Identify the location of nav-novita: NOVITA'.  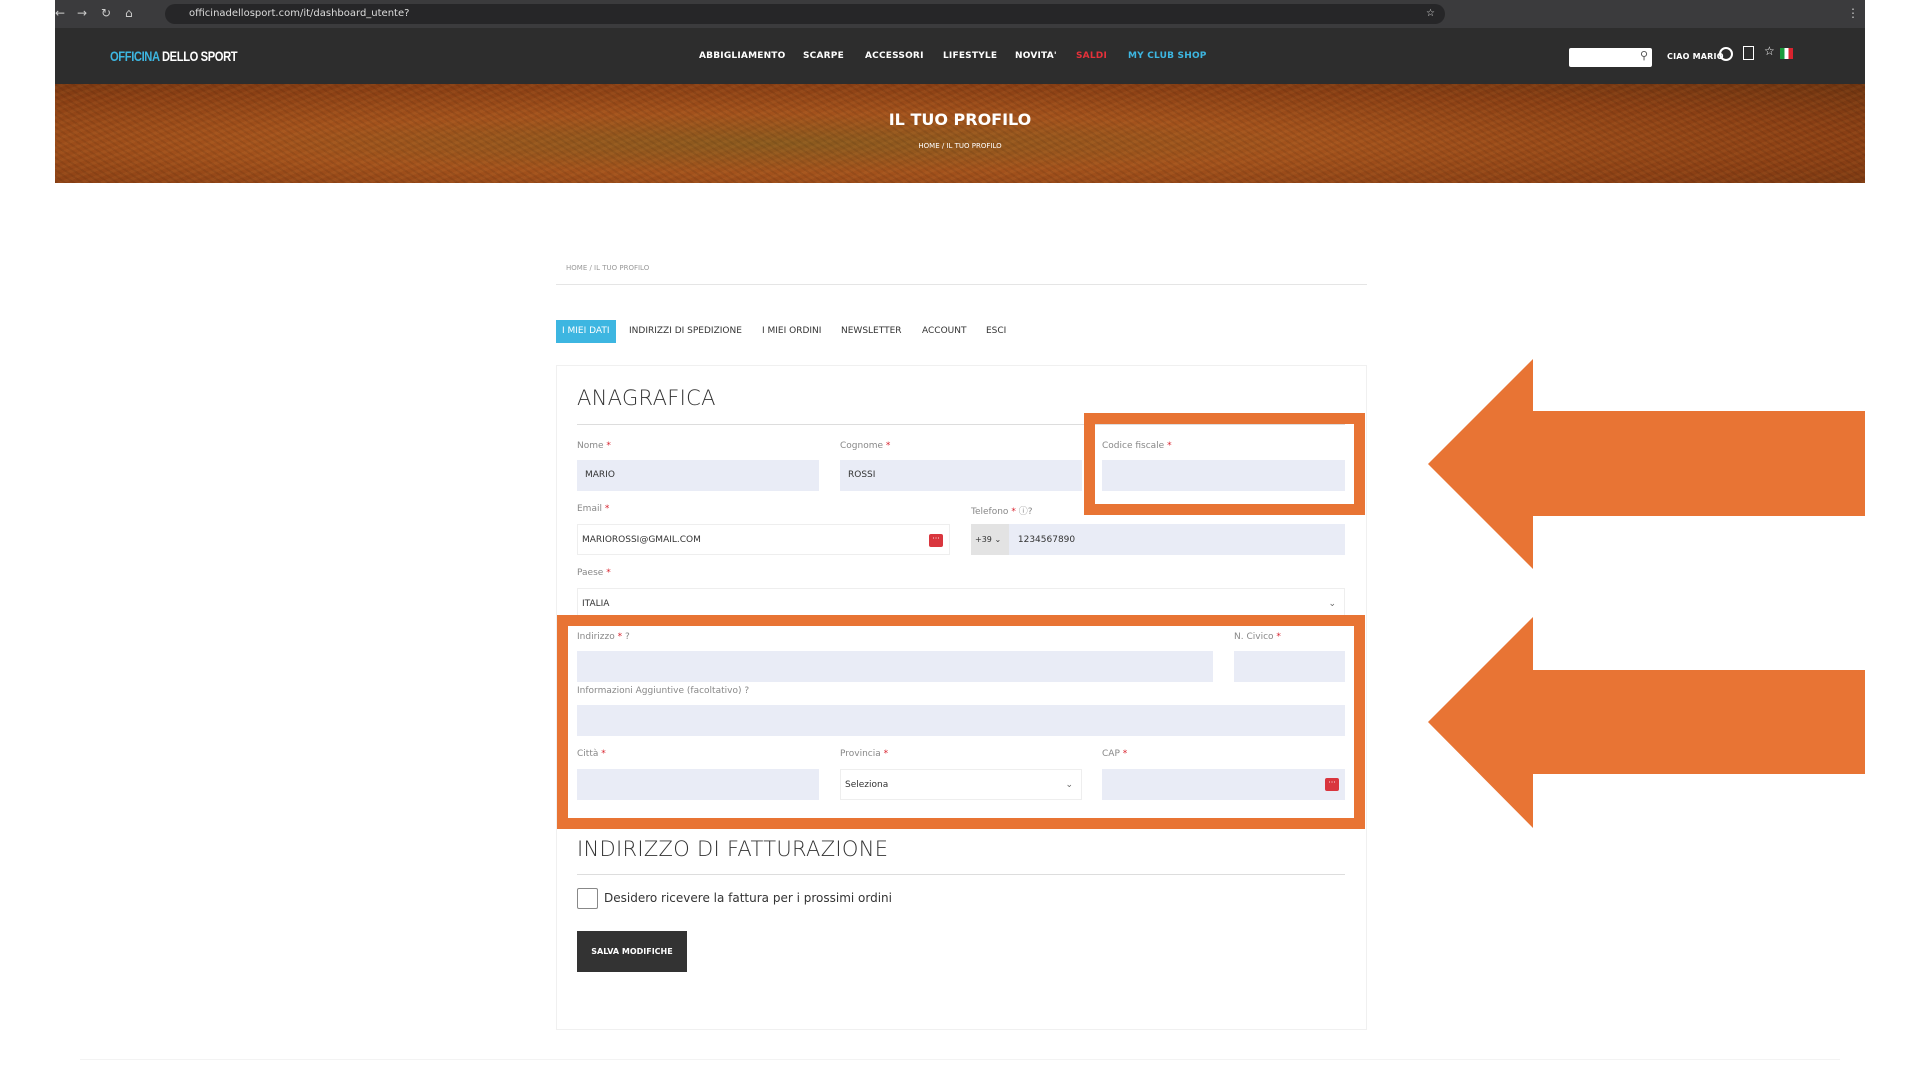
(1036, 56).